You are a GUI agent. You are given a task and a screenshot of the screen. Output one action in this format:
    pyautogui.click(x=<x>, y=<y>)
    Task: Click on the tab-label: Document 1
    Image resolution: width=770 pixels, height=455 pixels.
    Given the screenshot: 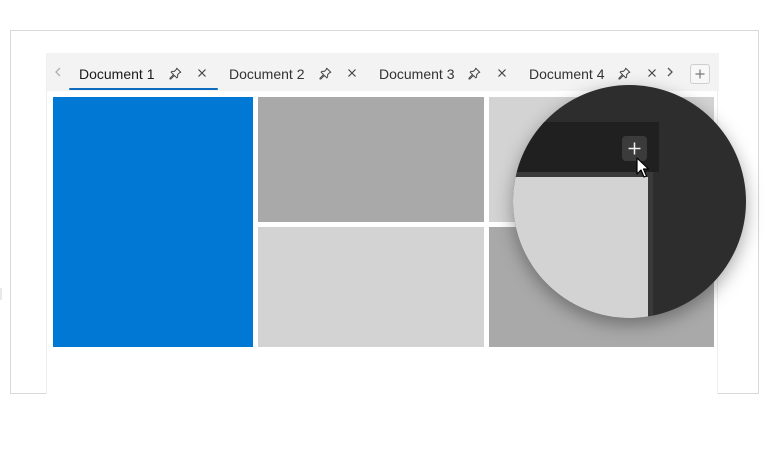 What is the action you would take?
    pyautogui.click(x=117, y=74)
    